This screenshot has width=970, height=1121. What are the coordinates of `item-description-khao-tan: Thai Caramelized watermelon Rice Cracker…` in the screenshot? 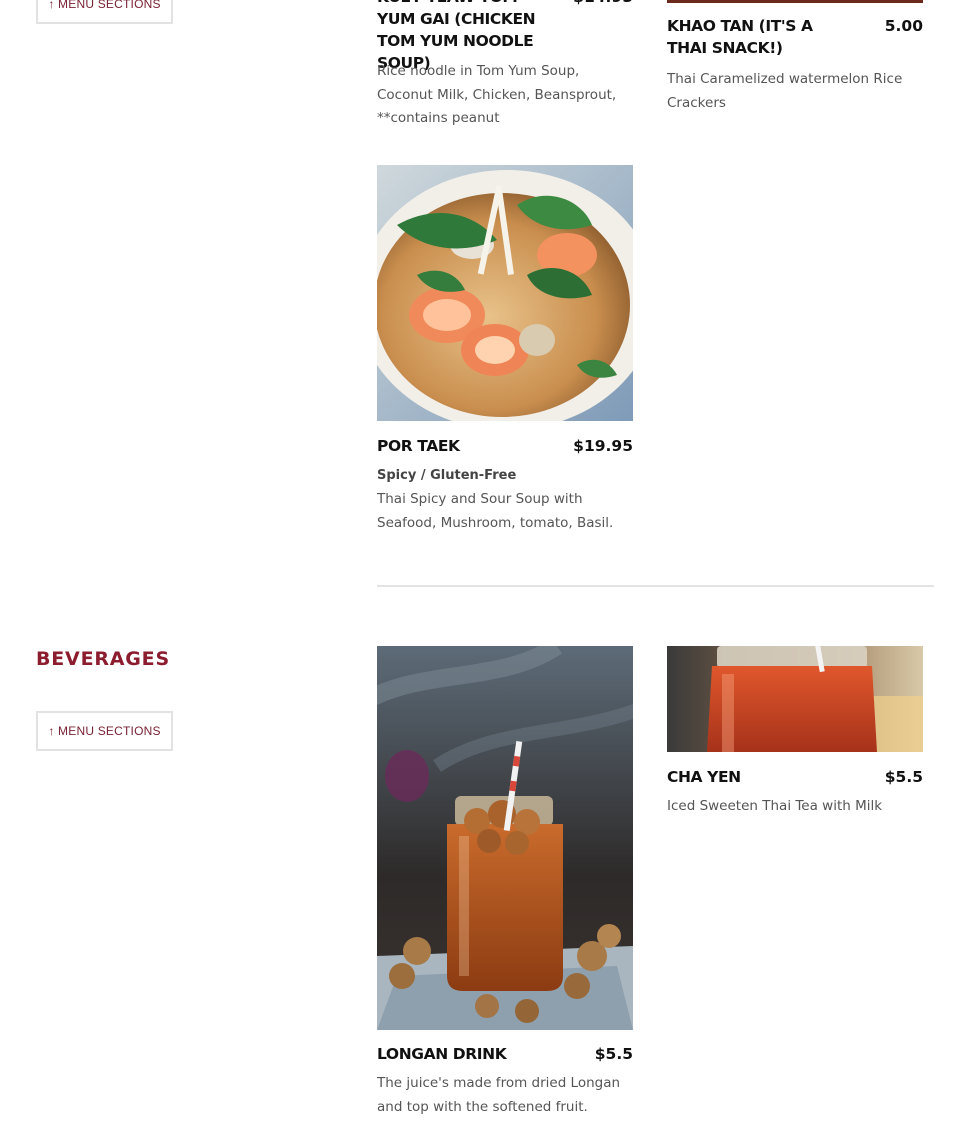 It's located at (785, 91).